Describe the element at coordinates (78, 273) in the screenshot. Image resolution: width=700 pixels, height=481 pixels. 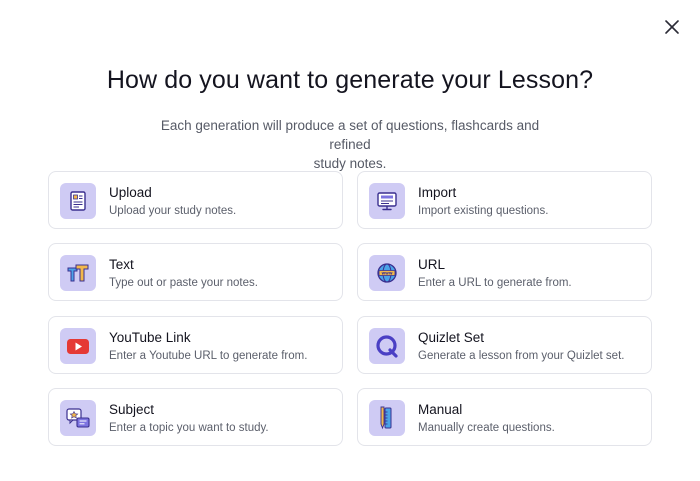
I see `text-tt-icon` at that location.